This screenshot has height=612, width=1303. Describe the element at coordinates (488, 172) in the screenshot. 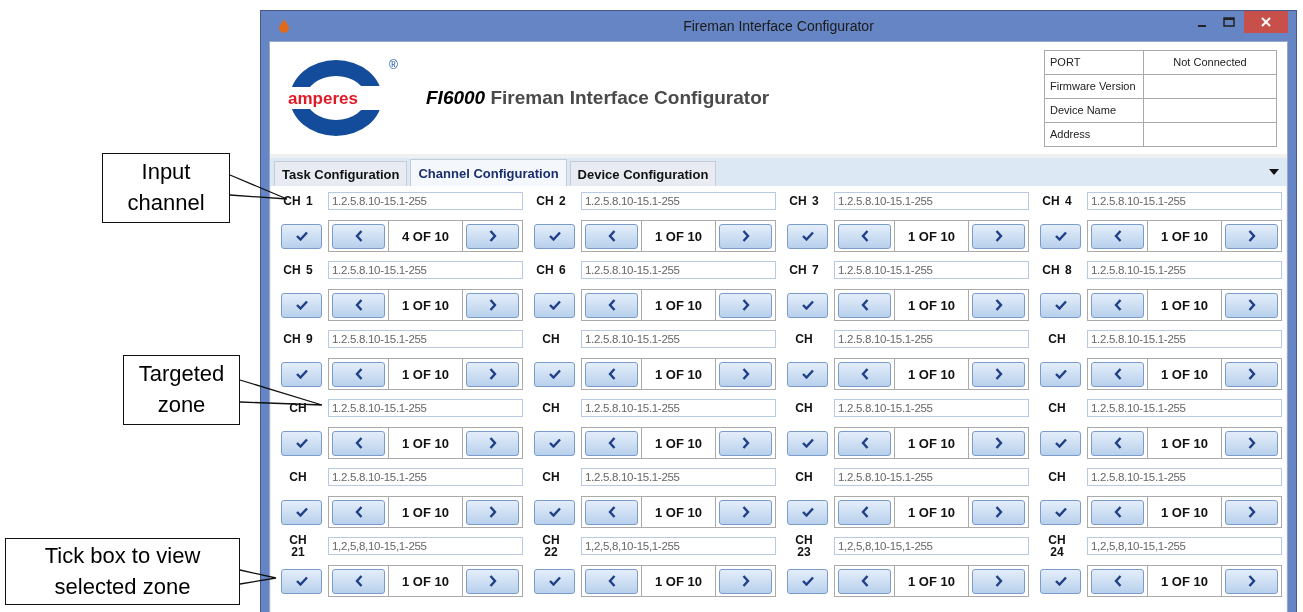

I see `tab: Channel Configuration` at that location.